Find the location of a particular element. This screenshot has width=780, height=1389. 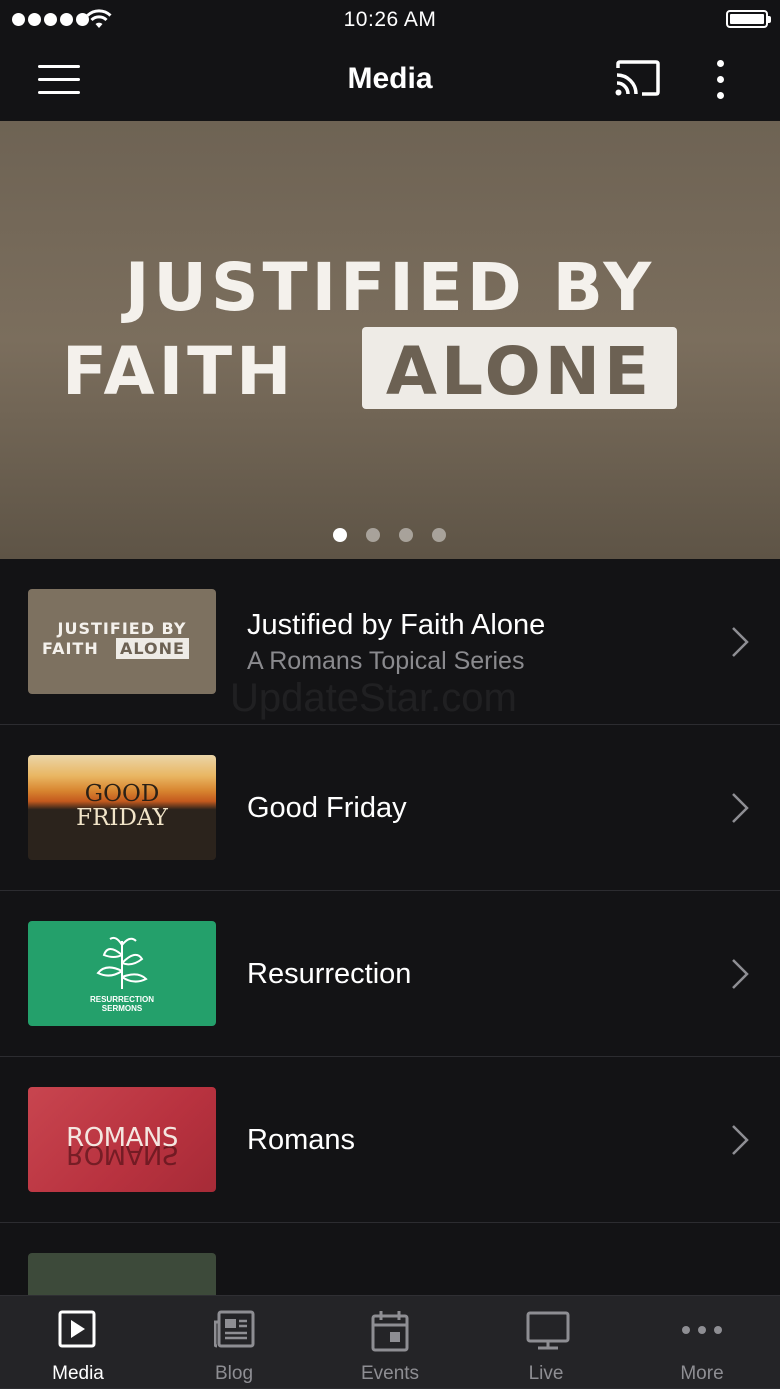

tab-label: More is located at coordinates (702, 1373).